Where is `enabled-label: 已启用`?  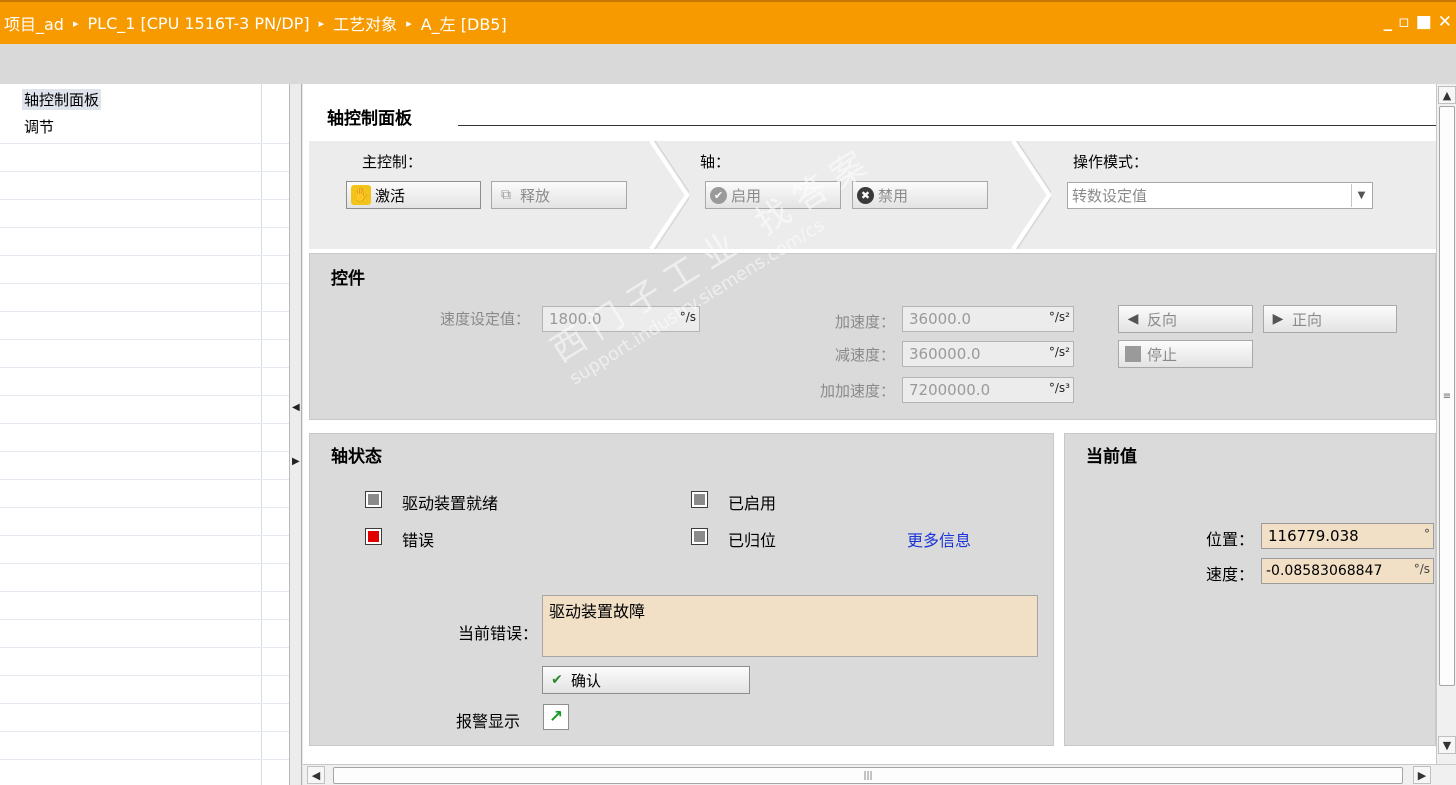 enabled-label: 已启用 is located at coordinates (752, 503).